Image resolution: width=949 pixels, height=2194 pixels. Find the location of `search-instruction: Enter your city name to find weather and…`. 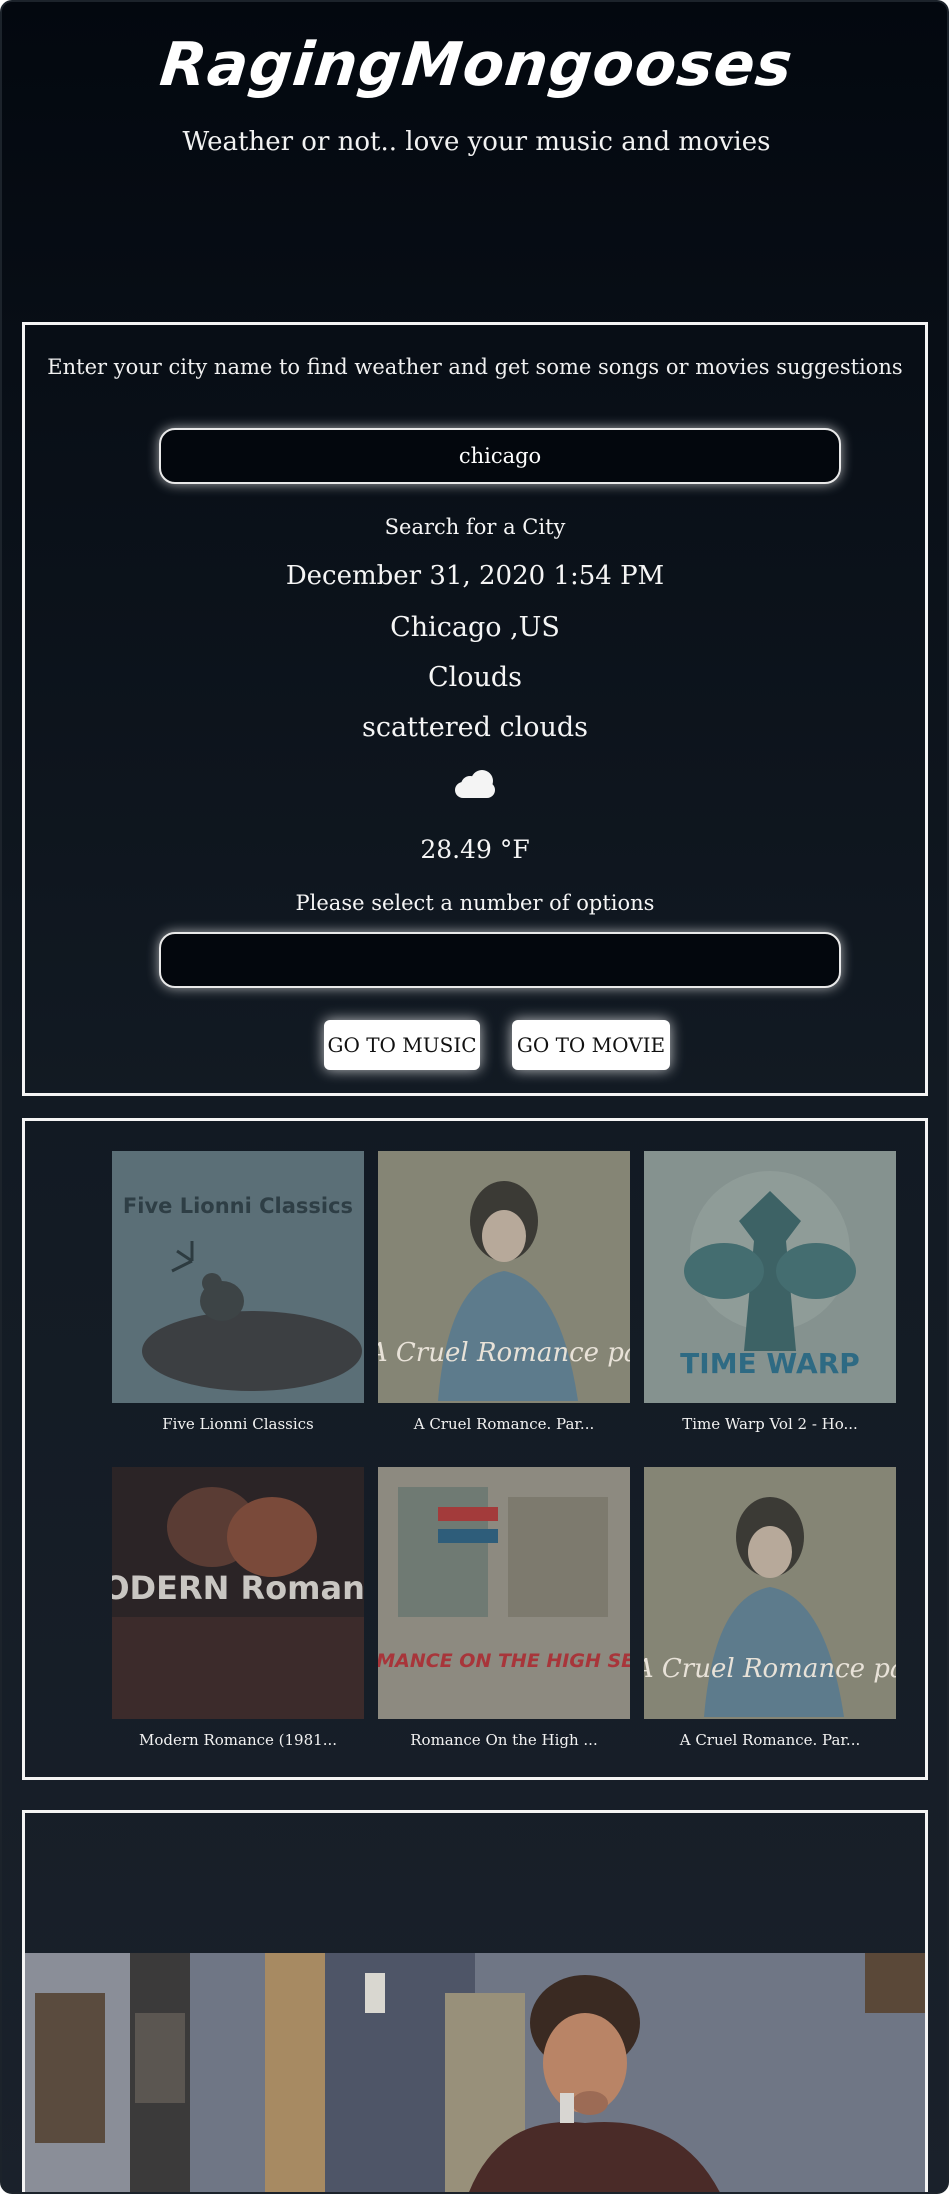

search-instruction: Enter your city name to find weather and… is located at coordinates (475, 367).